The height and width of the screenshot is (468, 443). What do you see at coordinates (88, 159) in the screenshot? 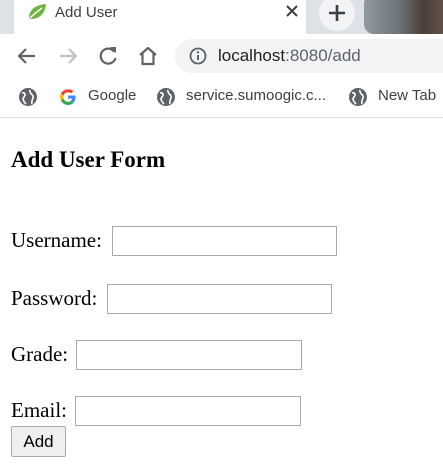
I see `page-title: Add User Form` at bounding box center [88, 159].